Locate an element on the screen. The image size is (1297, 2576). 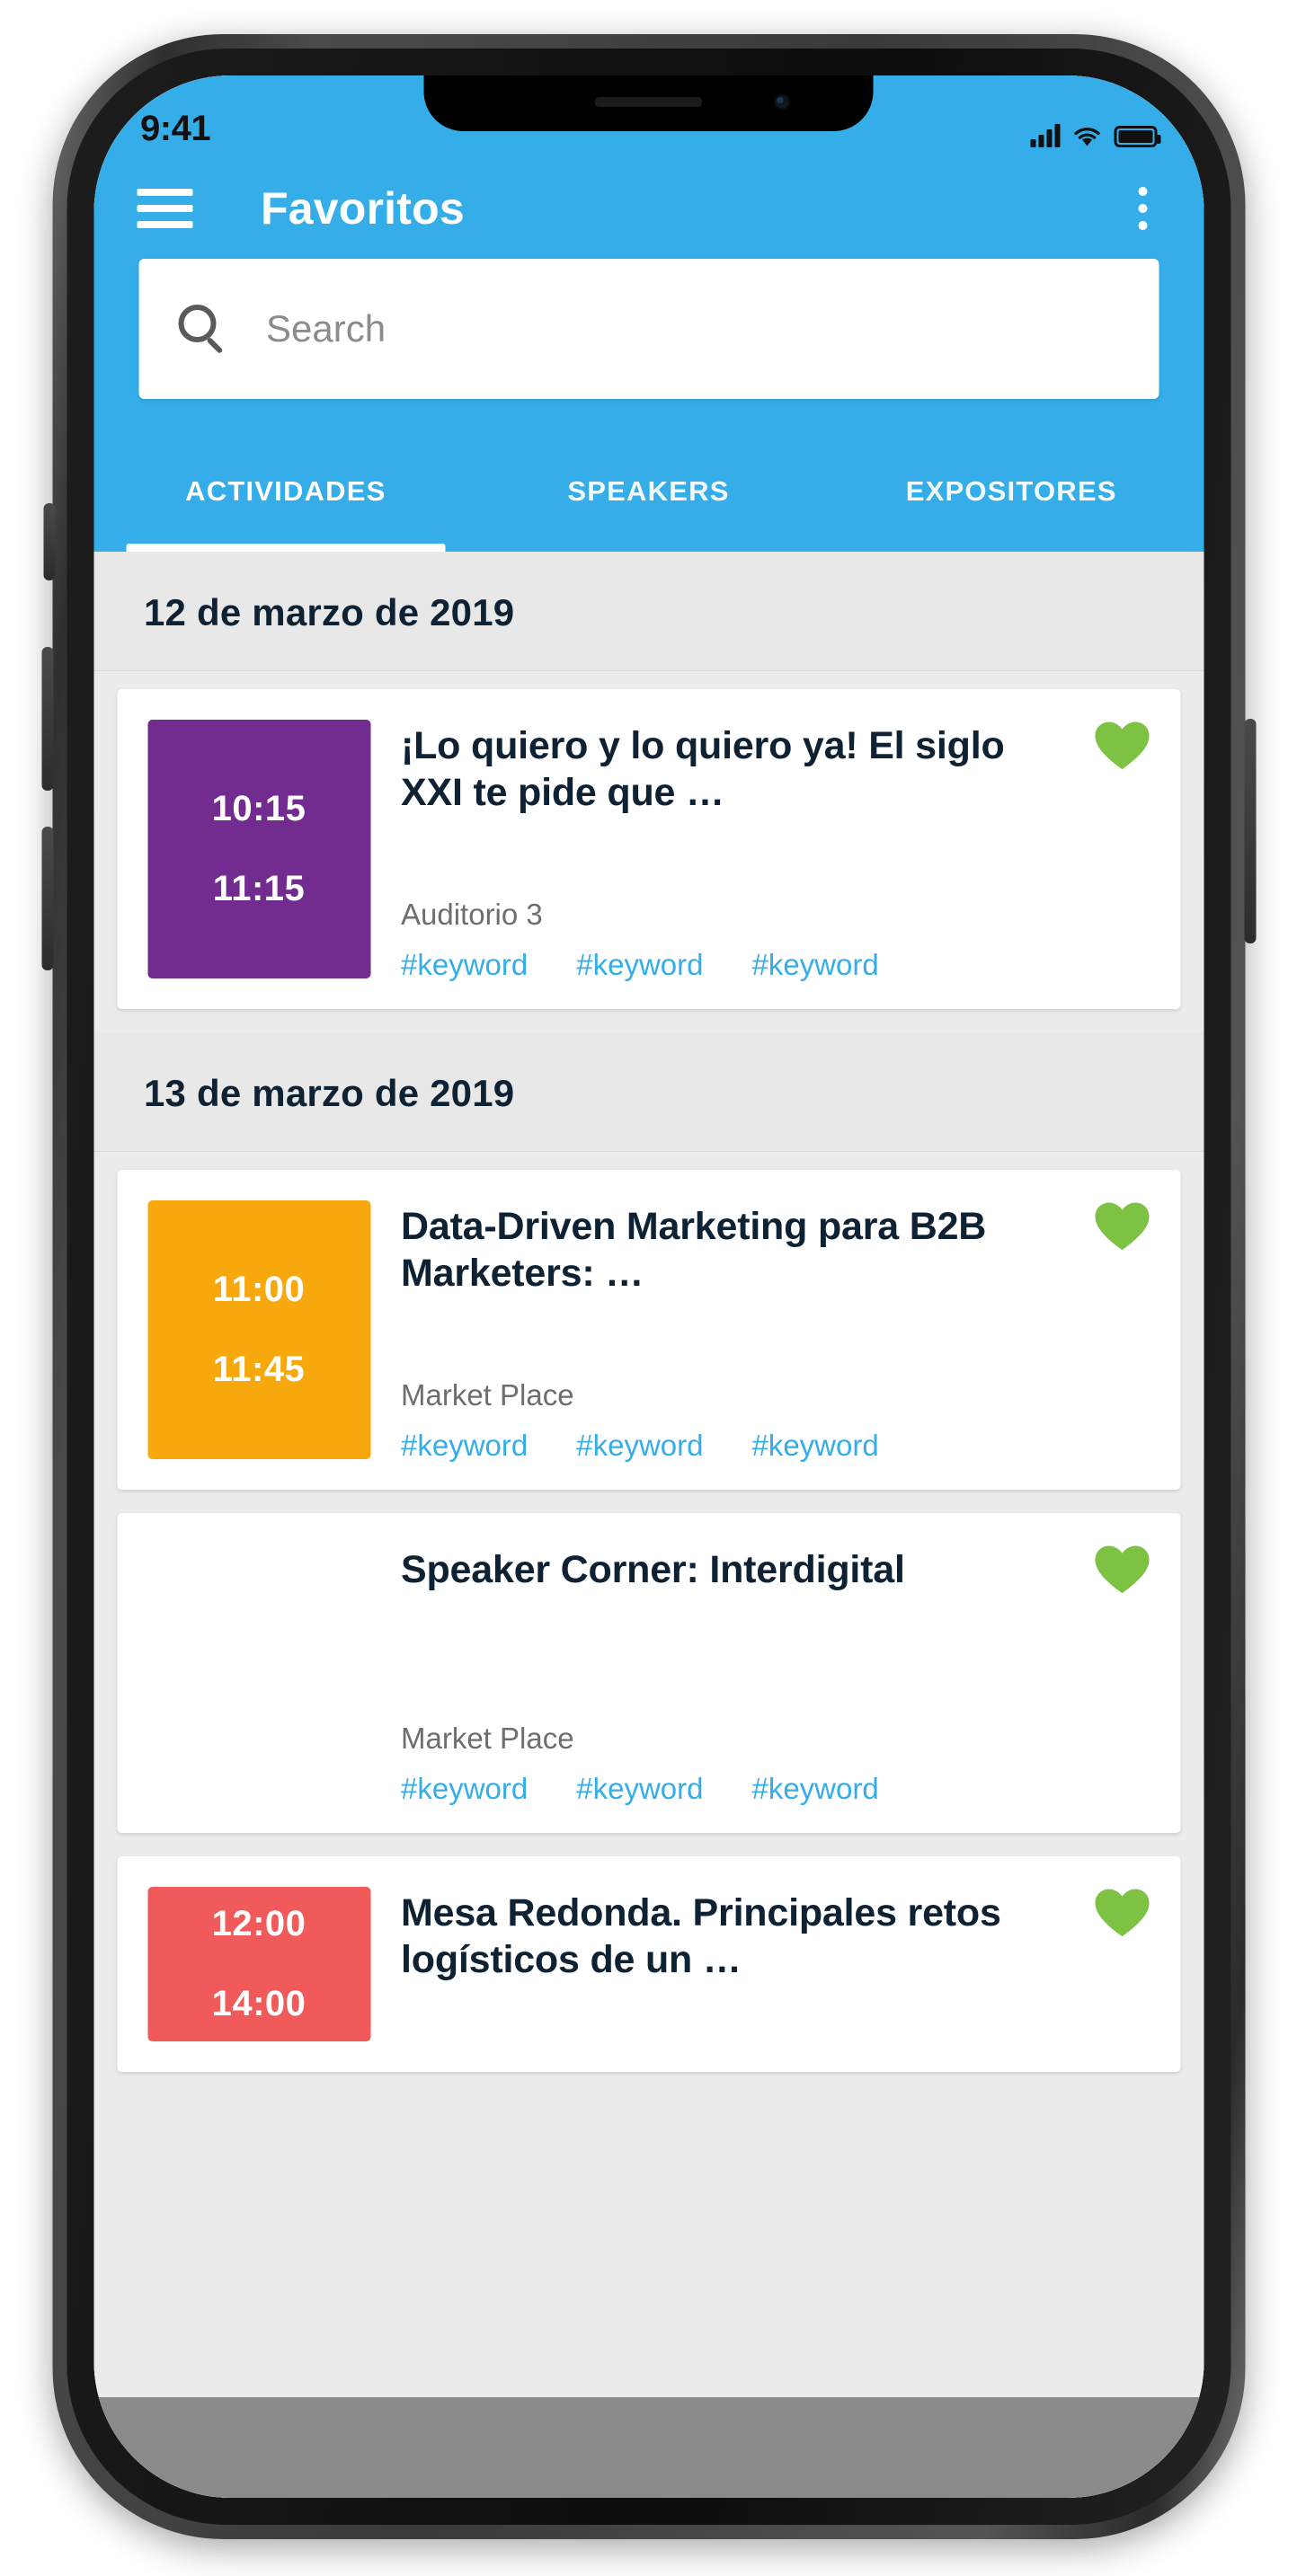
event-start-time: 10:15 is located at coordinates (258, 808).